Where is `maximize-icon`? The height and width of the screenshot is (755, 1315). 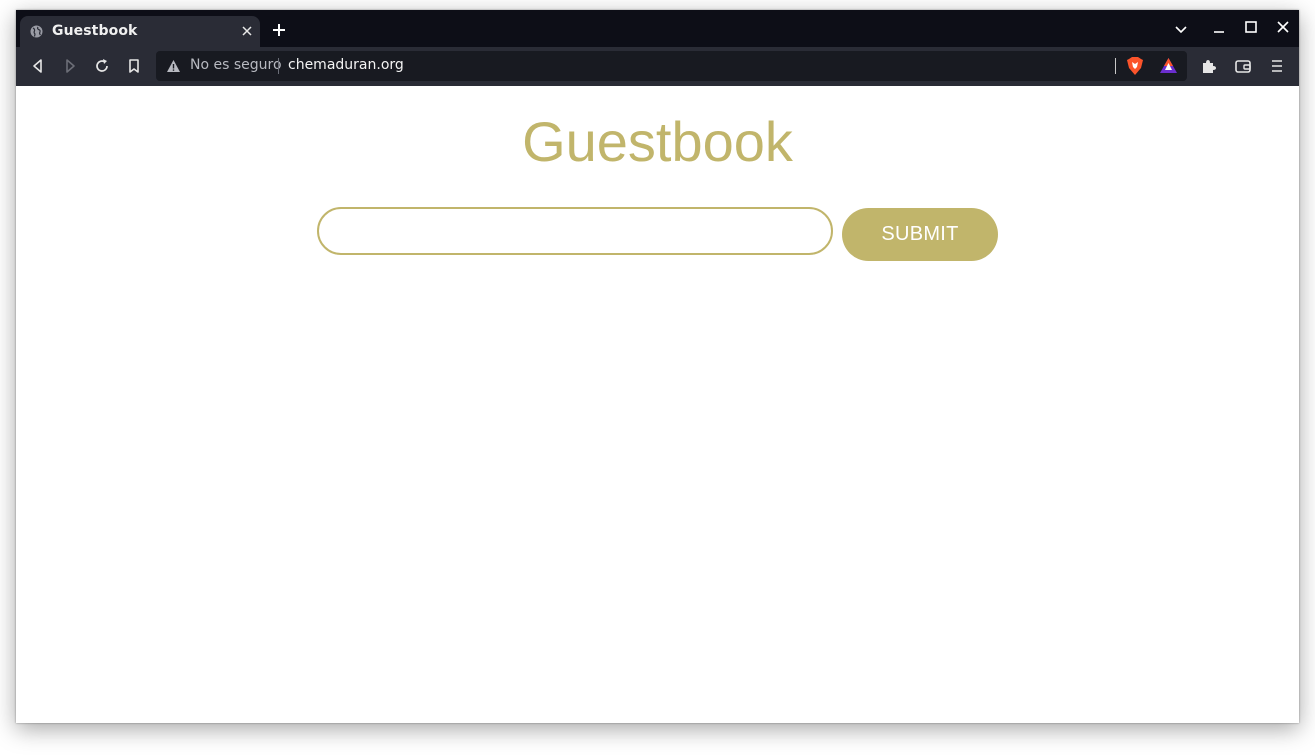
maximize-icon is located at coordinates (1251, 27).